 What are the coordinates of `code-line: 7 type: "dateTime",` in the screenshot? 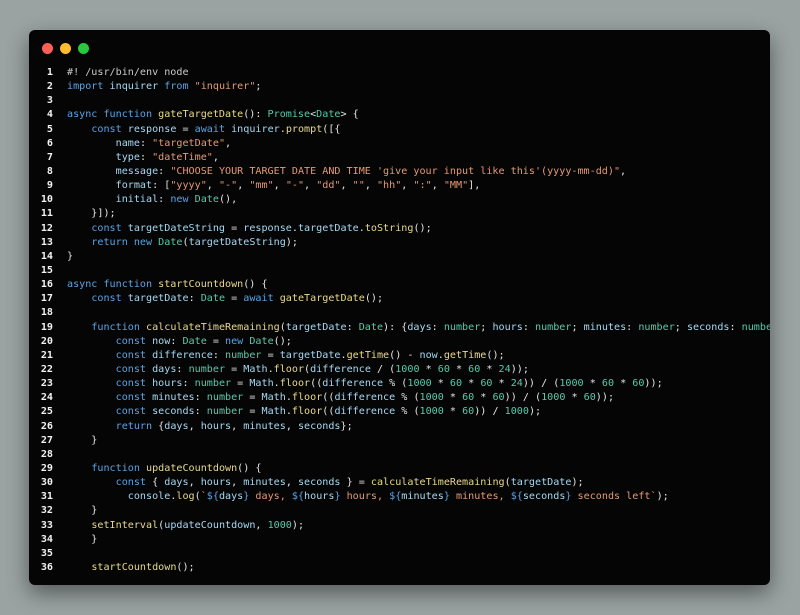 It's located at (399, 158).